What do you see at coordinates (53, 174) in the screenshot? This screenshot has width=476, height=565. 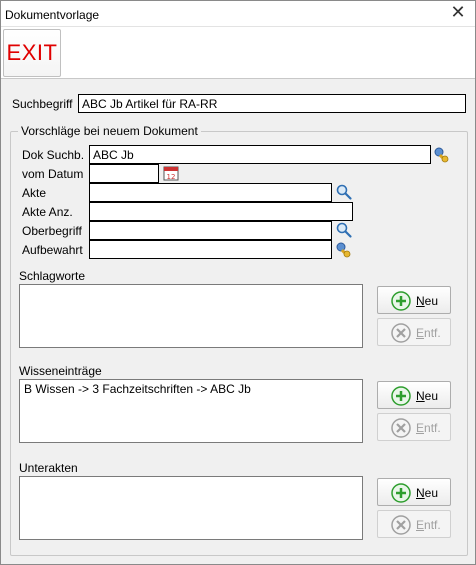 I see `vom-datum-label: vom Datum` at bounding box center [53, 174].